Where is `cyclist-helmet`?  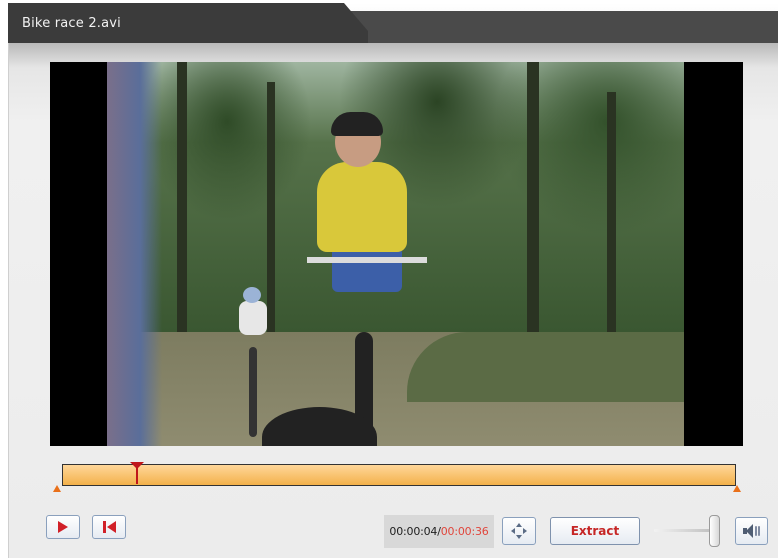
cyclist-helmet is located at coordinates (357, 124).